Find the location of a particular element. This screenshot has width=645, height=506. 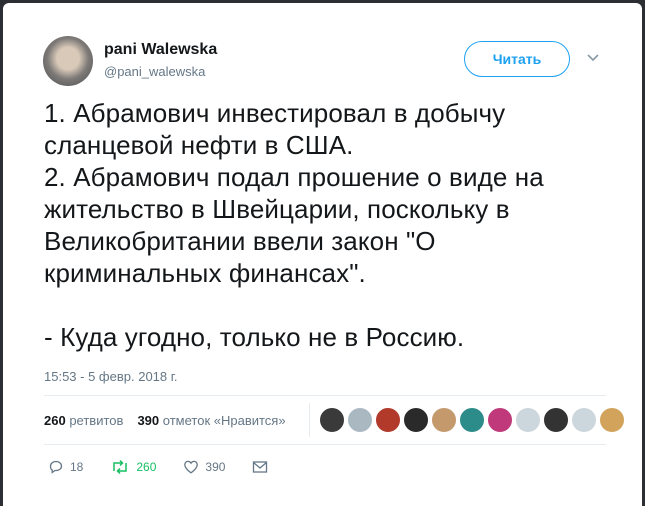

tweet-timestamp: 15:53 - 5 февр. 2018 г. is located at coordinates (111, 376).